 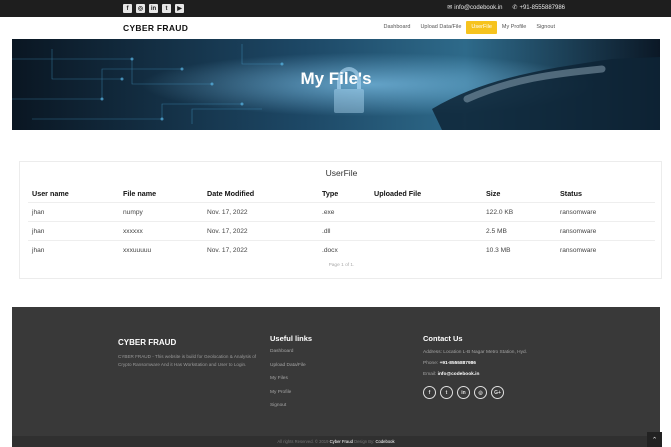 I want to click on header-date-modified: Date Modified, so click(x=231, y=193).